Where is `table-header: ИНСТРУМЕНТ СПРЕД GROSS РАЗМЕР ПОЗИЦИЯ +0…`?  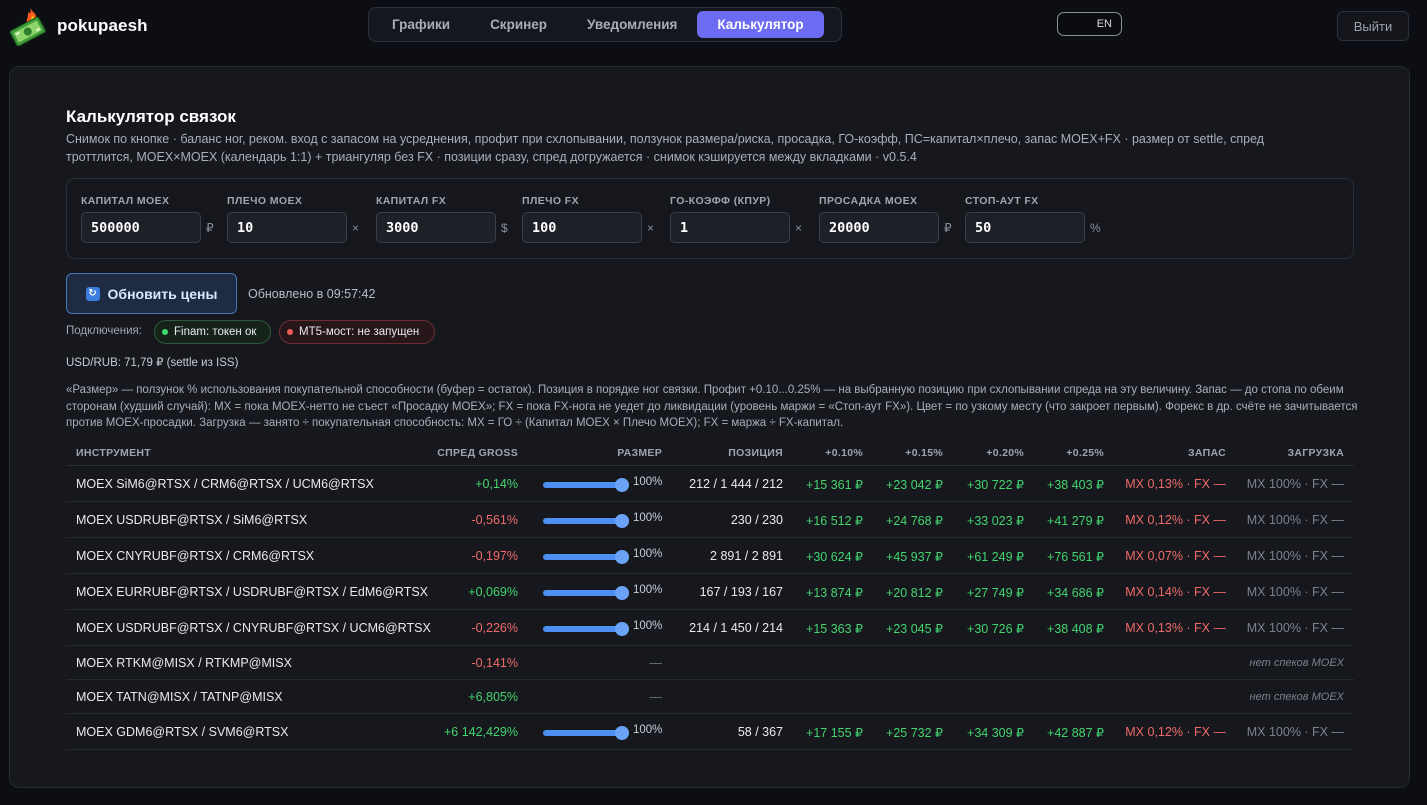 table-header: ИНСТРУМЕНТ СПРЕД GROSS РАЗМЕР ПОЗИЦИЯ +0… is located at coordinates (710, 452).